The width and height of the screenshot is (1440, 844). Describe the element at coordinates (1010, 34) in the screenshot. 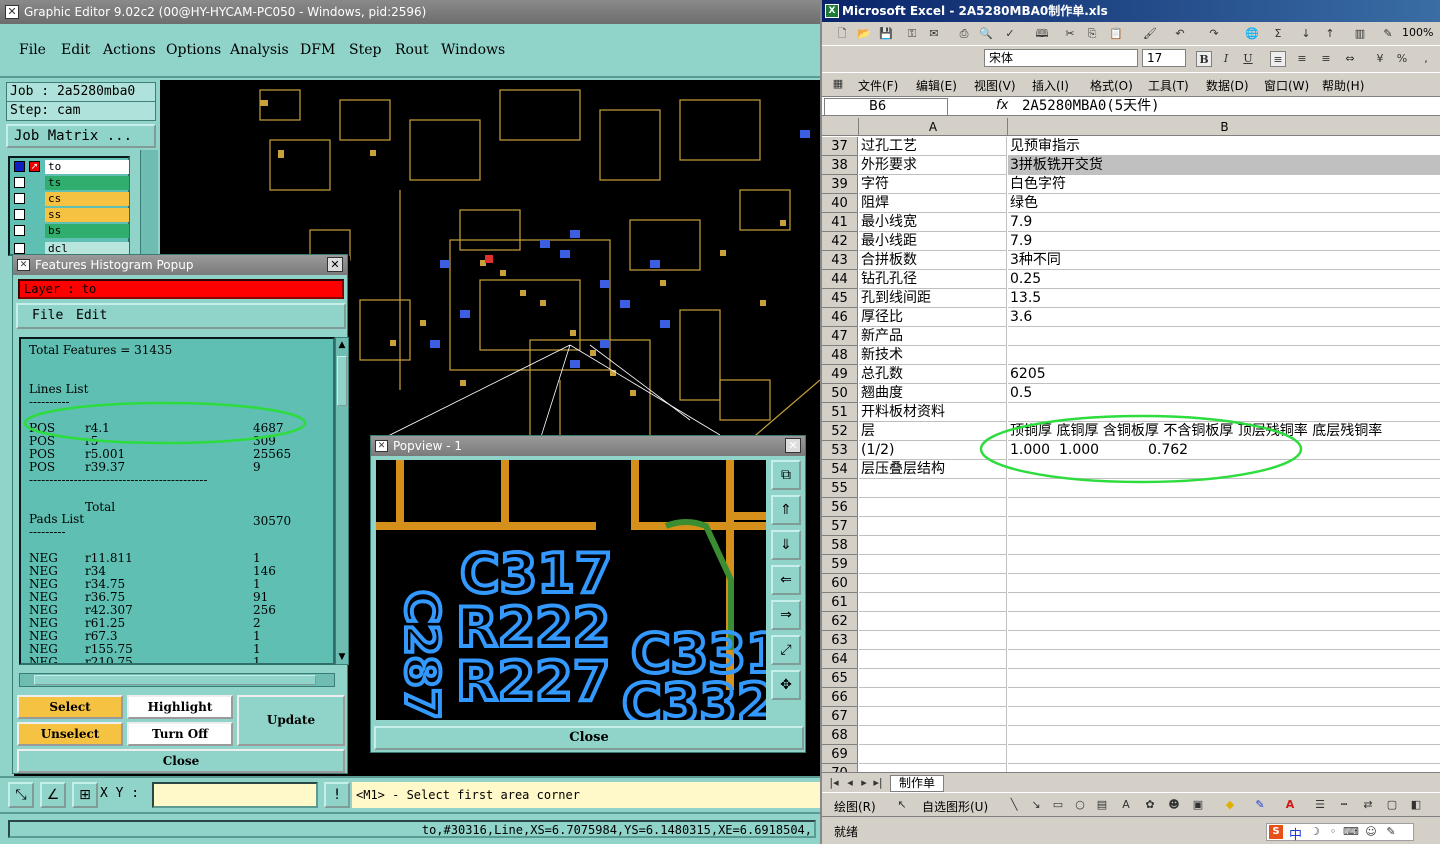

I see `spellcheck-icon: ✓` at that location.